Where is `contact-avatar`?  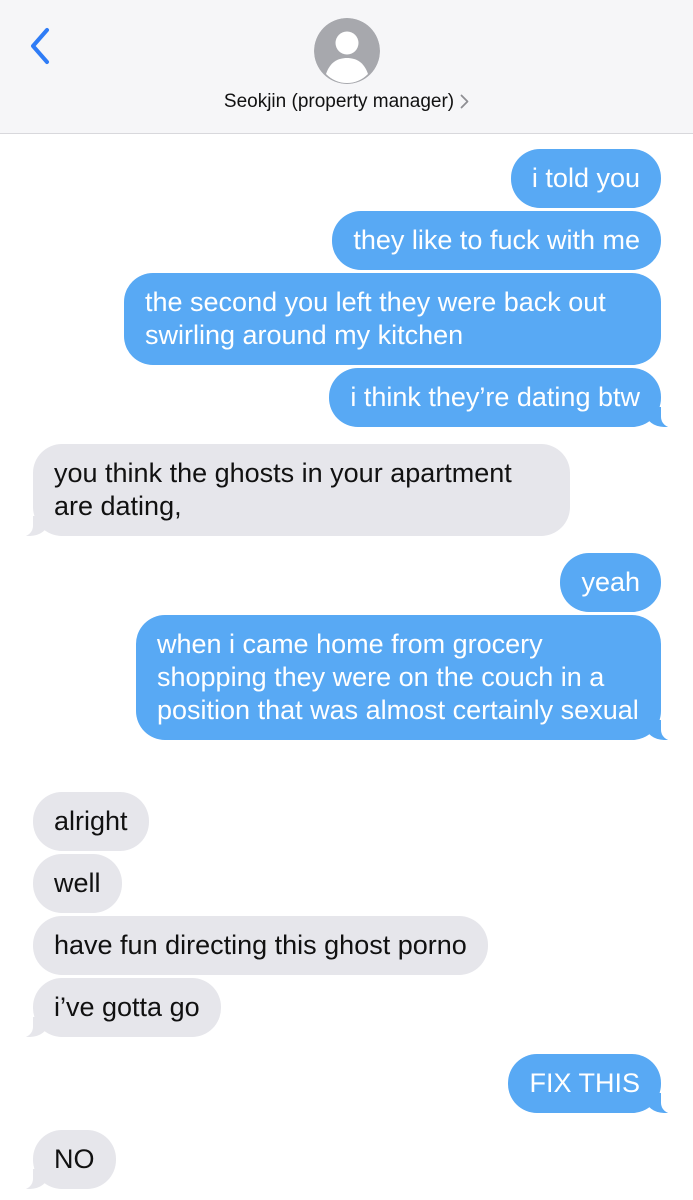 contact-avatar is located at coordinates (347, 51).